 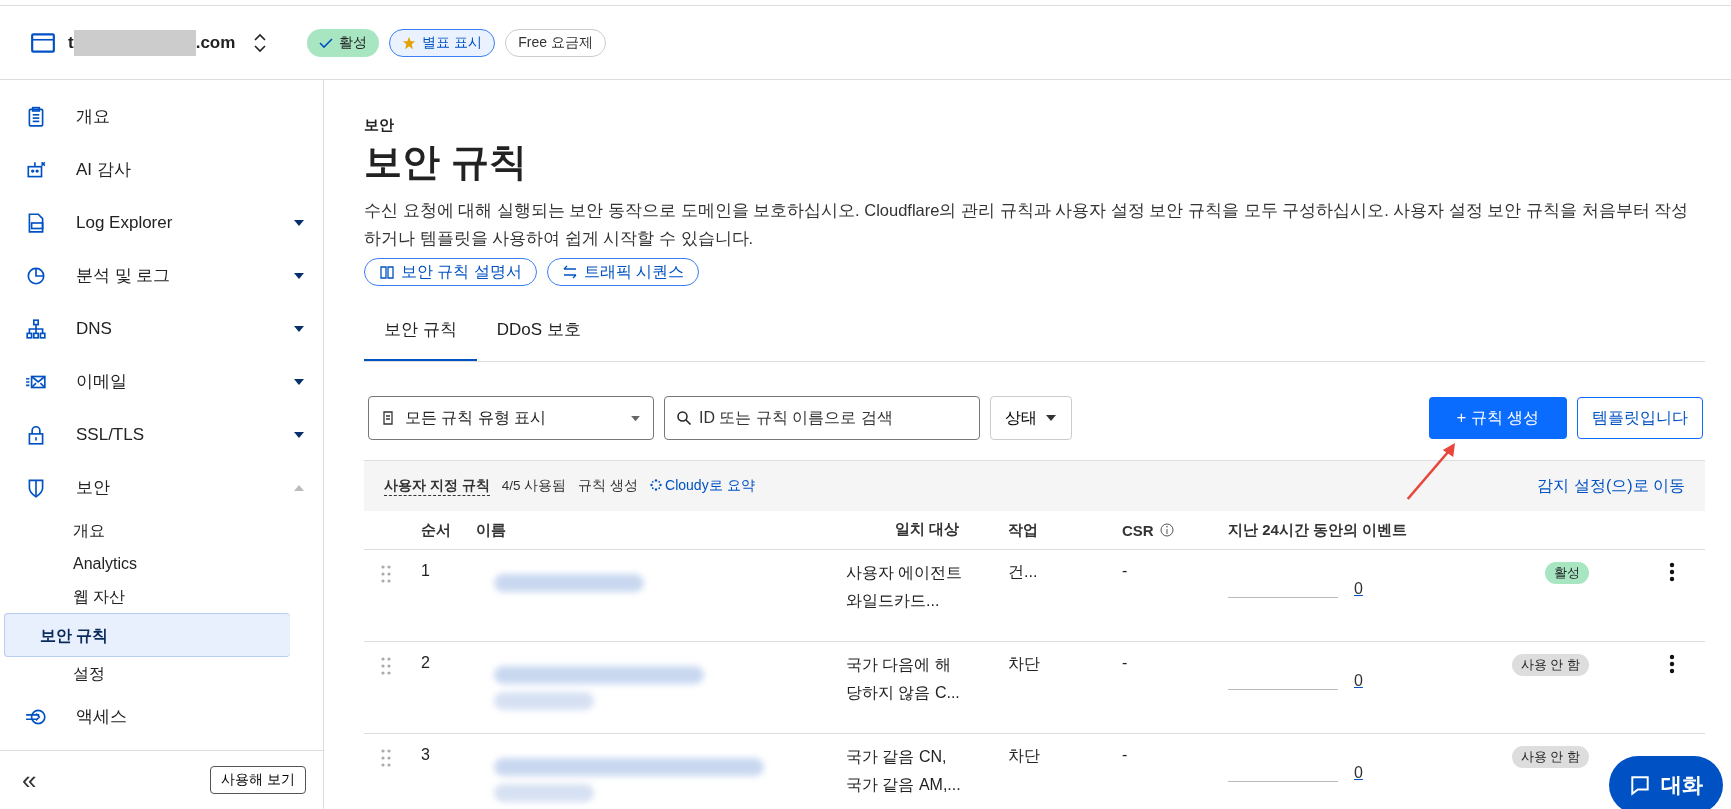 I want to click on domain-name: t, so click(x=71, y=42).